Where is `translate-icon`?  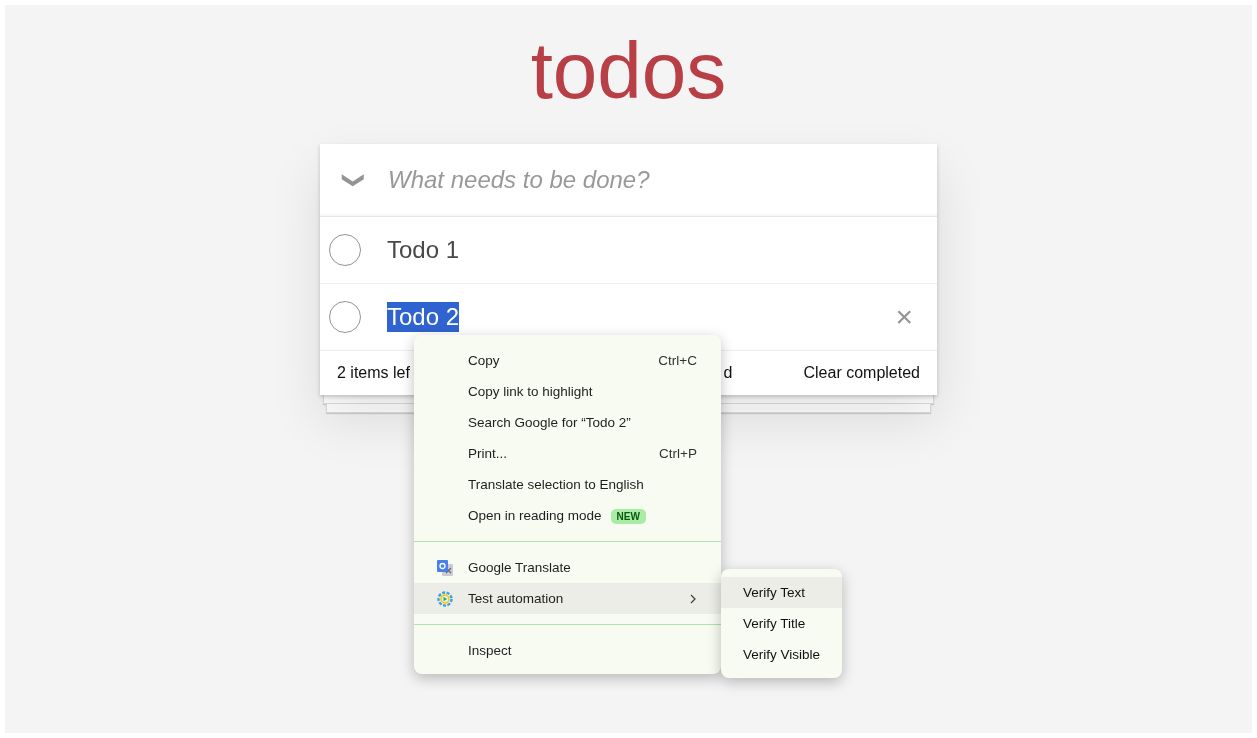
translate-icon is located at coordinates (445, 567).